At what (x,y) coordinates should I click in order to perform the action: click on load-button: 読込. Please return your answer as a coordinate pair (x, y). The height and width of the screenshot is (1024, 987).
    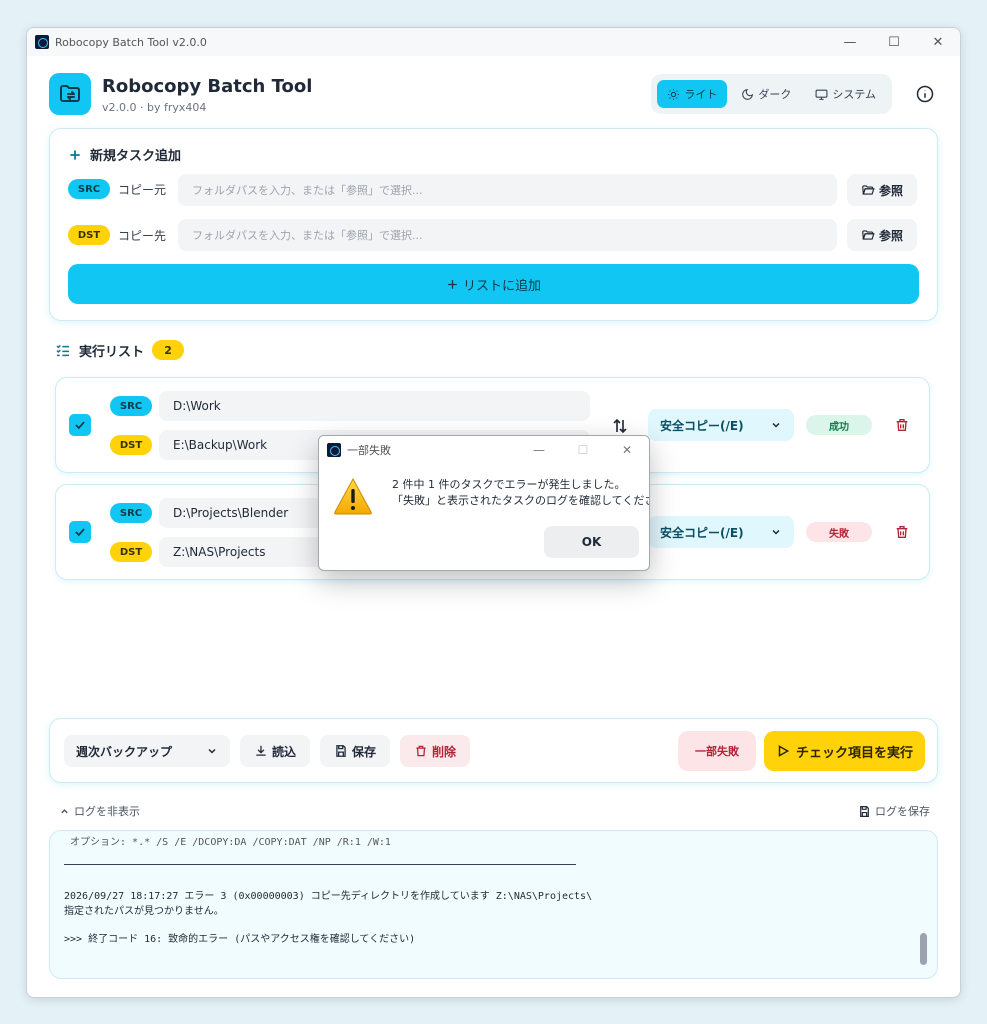
    Looking at the image, I should click on (275, 751).